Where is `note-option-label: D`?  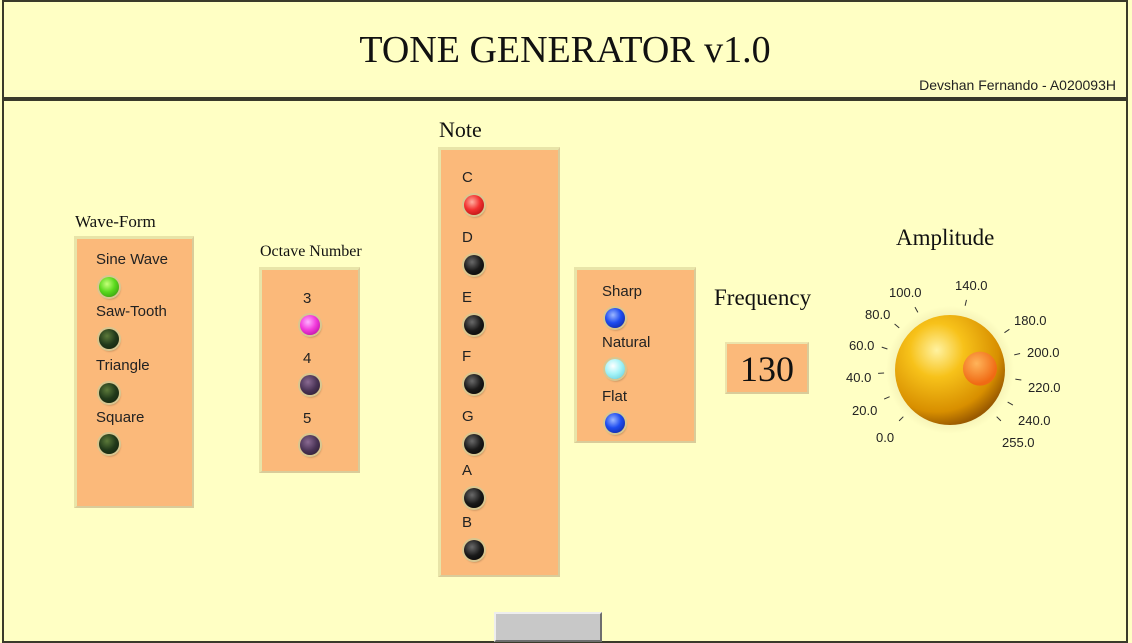 note-option-label: D is located at coordinates (467, 237).